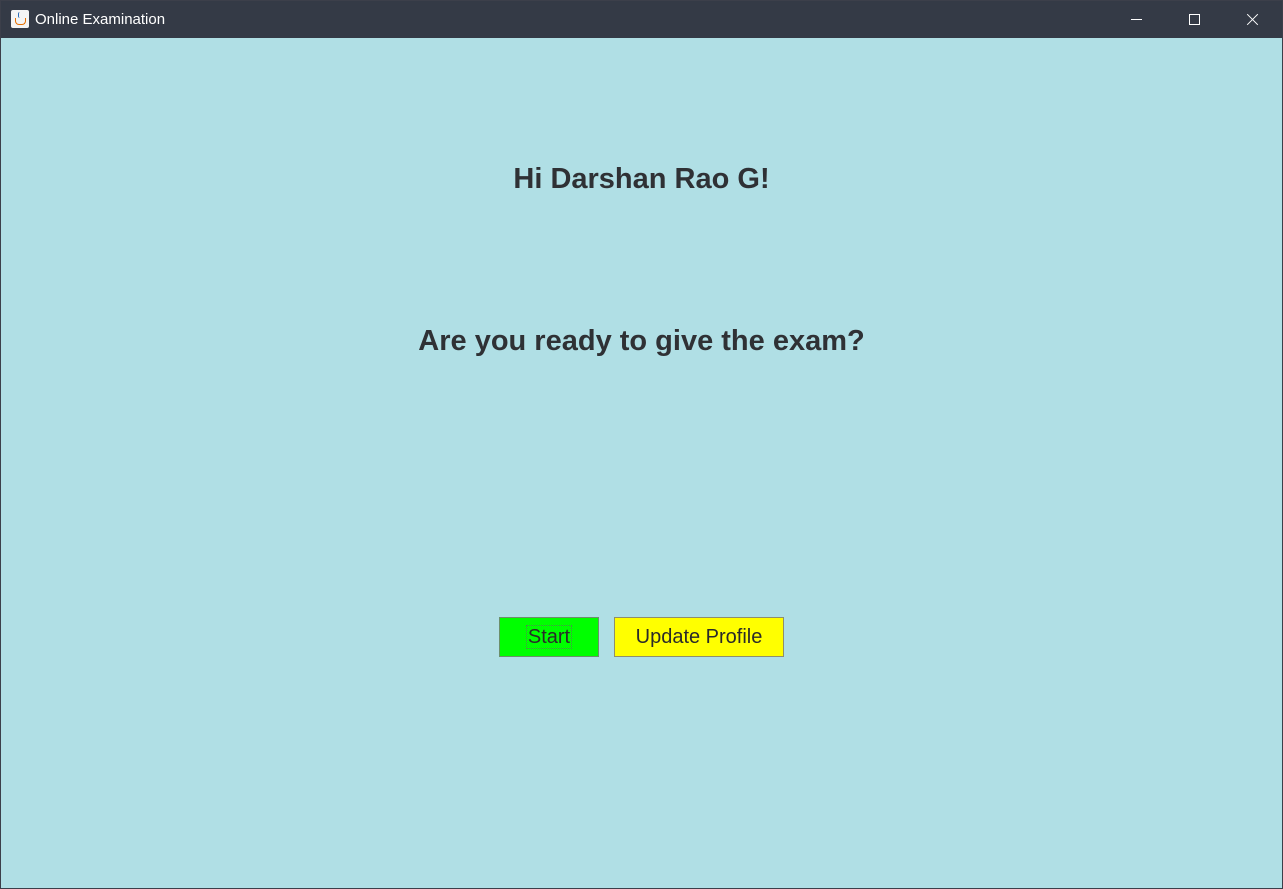  Describe the element at coordinates (641, 341) in the screenshot. I see `ready-question: Are you ready to give the exam?` at that location.